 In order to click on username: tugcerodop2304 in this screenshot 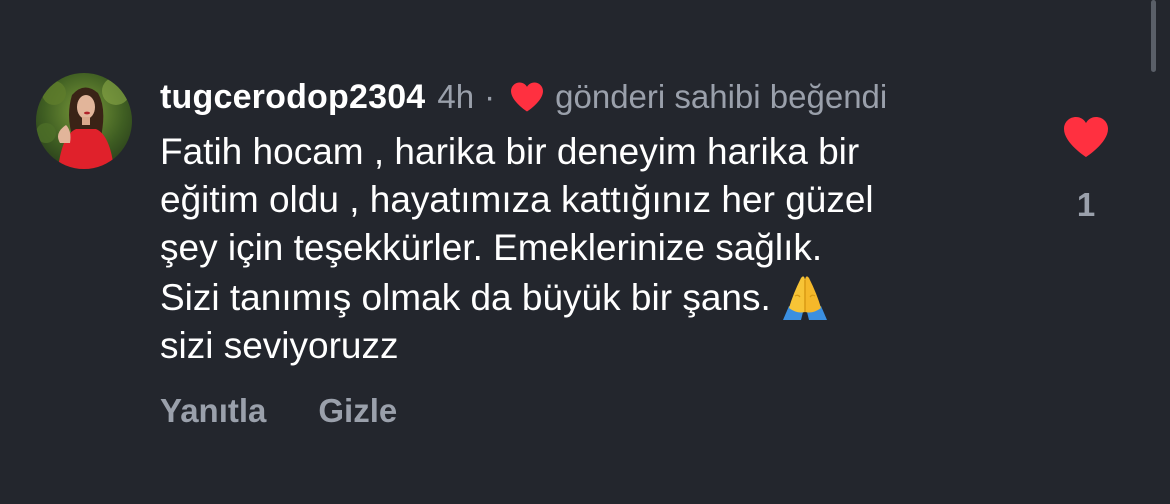, I will do `click(292, 97)`.